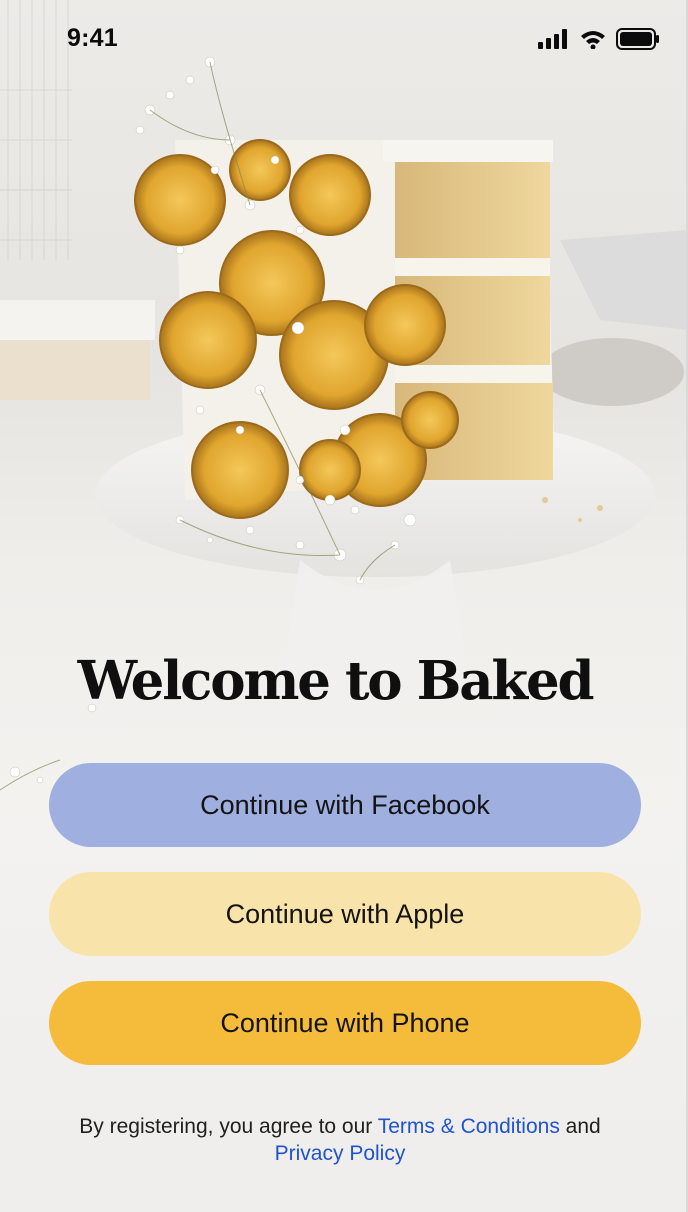  What do you see at coordinates (92, 38) in the screenshot?
I see `status-time: 9:41` at bounding box center [92, 38].